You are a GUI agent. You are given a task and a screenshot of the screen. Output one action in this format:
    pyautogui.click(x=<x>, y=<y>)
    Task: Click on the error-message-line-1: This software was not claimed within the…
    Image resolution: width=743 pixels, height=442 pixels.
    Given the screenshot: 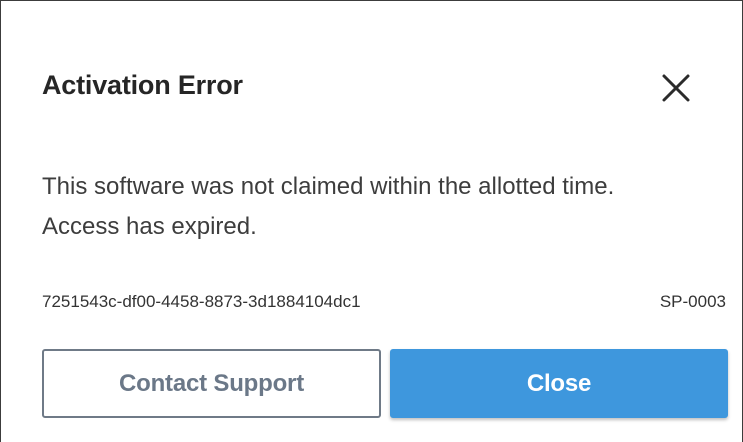 What is the action you would take?
    pyautogui.click(x=328, y=186)
    